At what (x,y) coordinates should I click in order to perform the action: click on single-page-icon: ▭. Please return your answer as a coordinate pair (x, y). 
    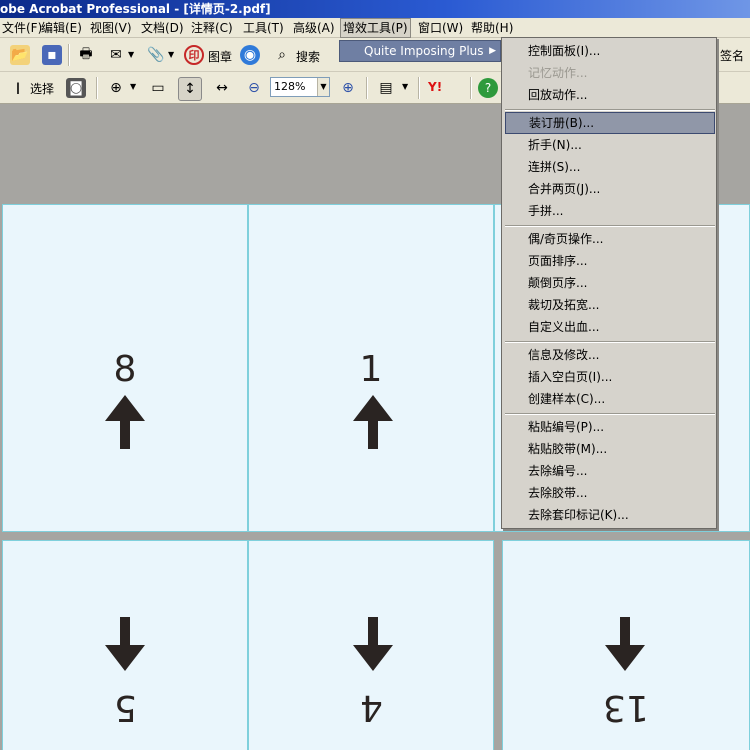
    Looking at the image, I should click on (158, 88).